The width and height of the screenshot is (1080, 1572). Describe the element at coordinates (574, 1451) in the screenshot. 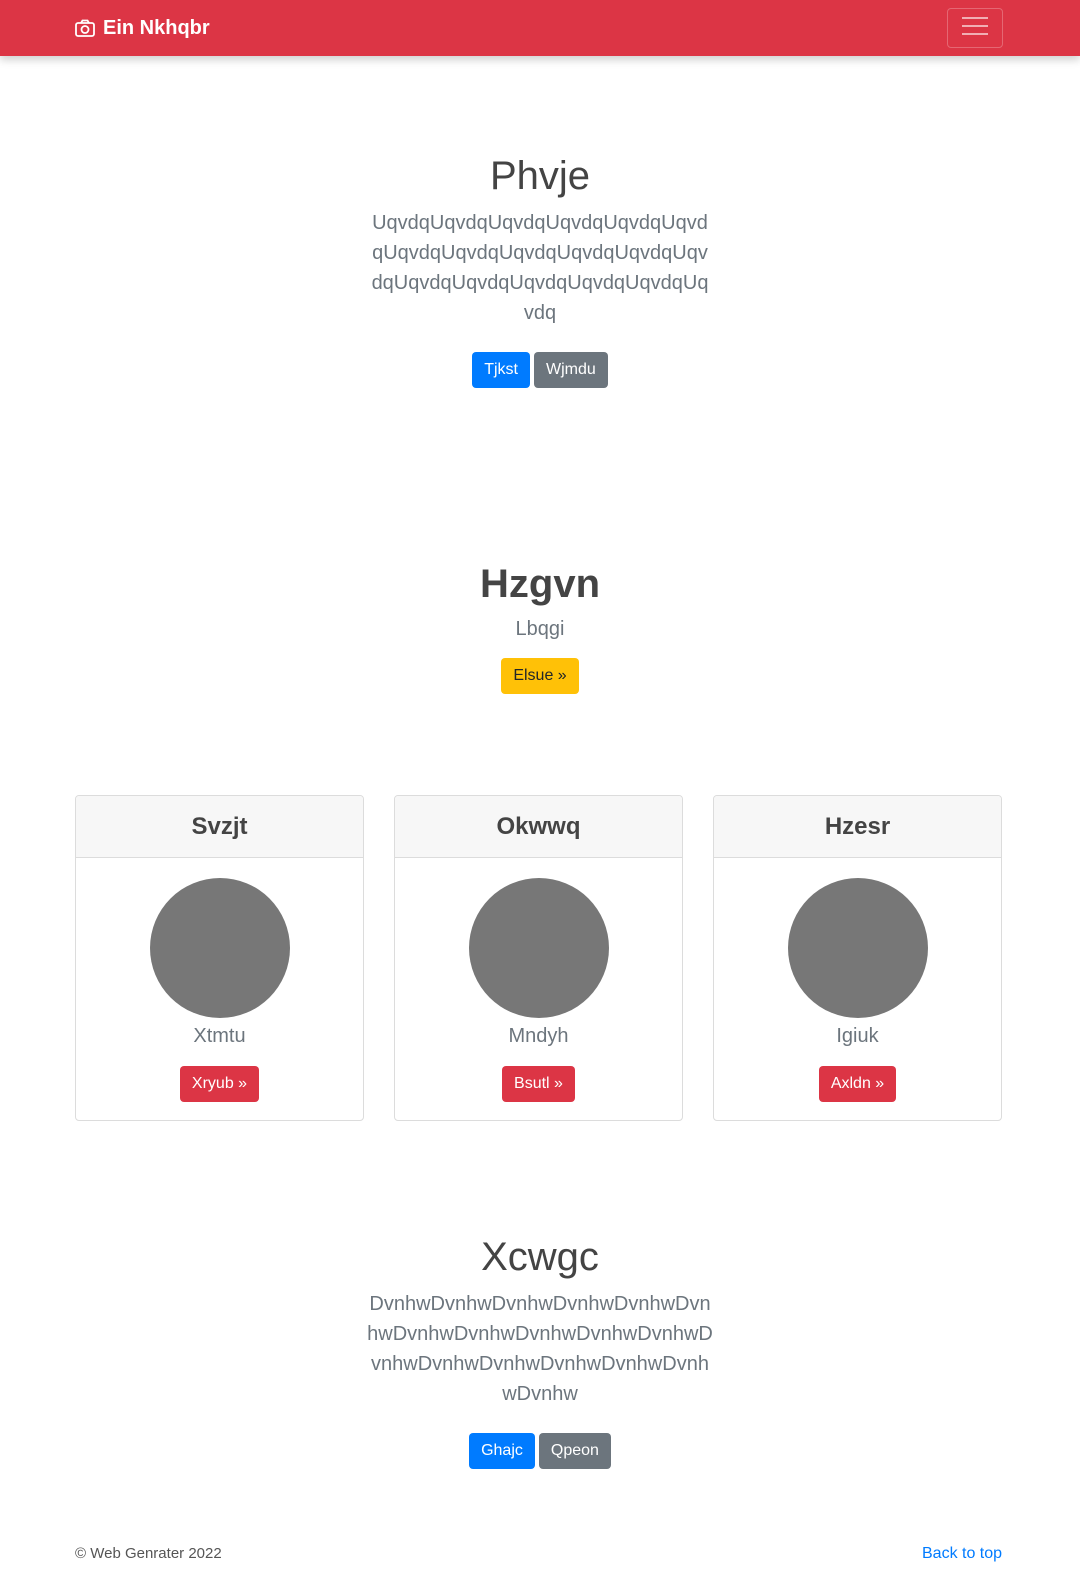

I see `section2-secondary-button: Qpeon` at that location.